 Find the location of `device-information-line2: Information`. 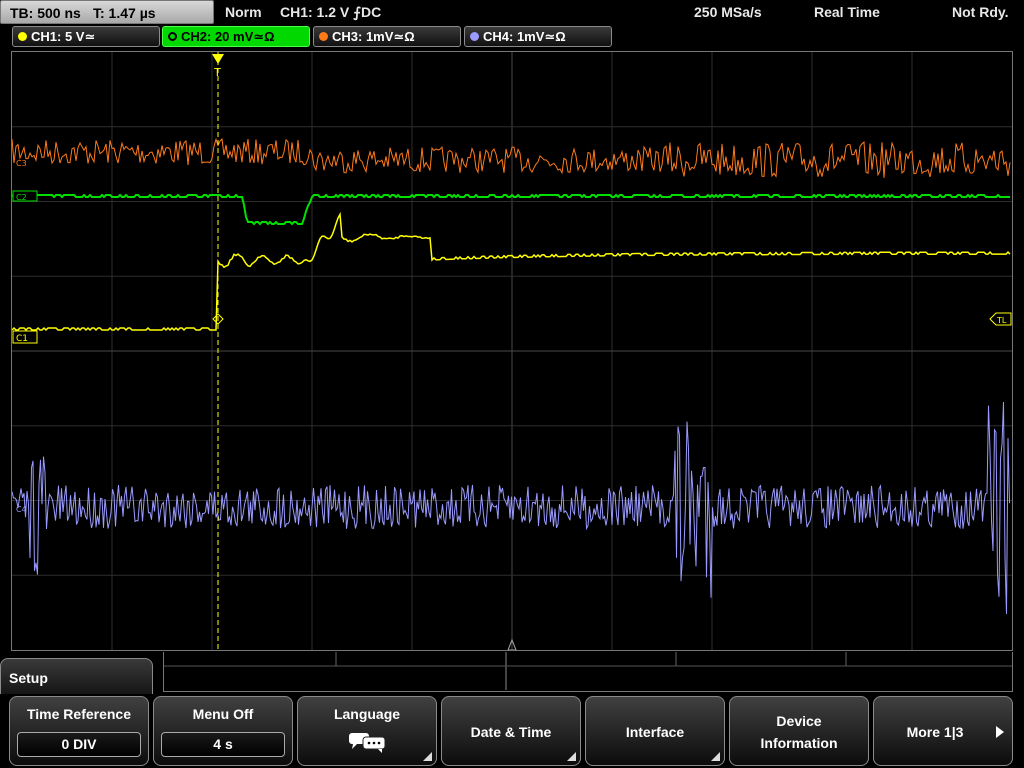

device-information-line2: Information is located at coordinates (799, 743).